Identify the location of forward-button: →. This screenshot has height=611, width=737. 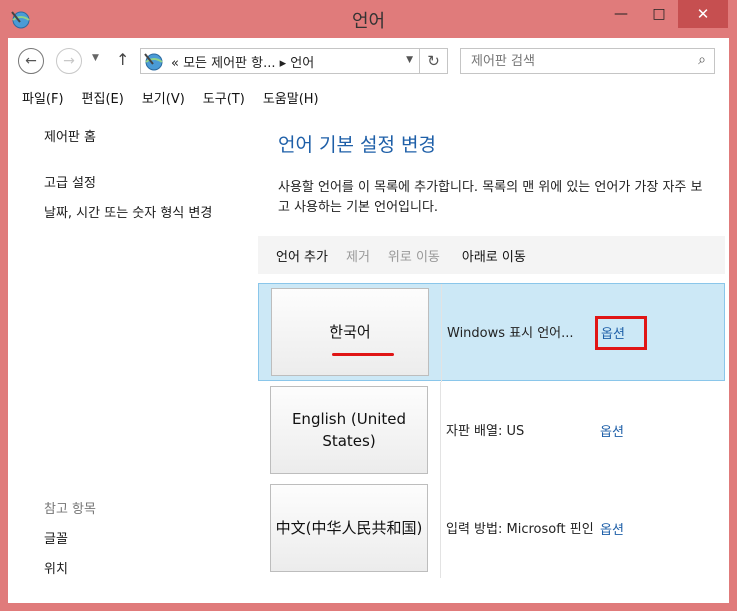
(69, 61).